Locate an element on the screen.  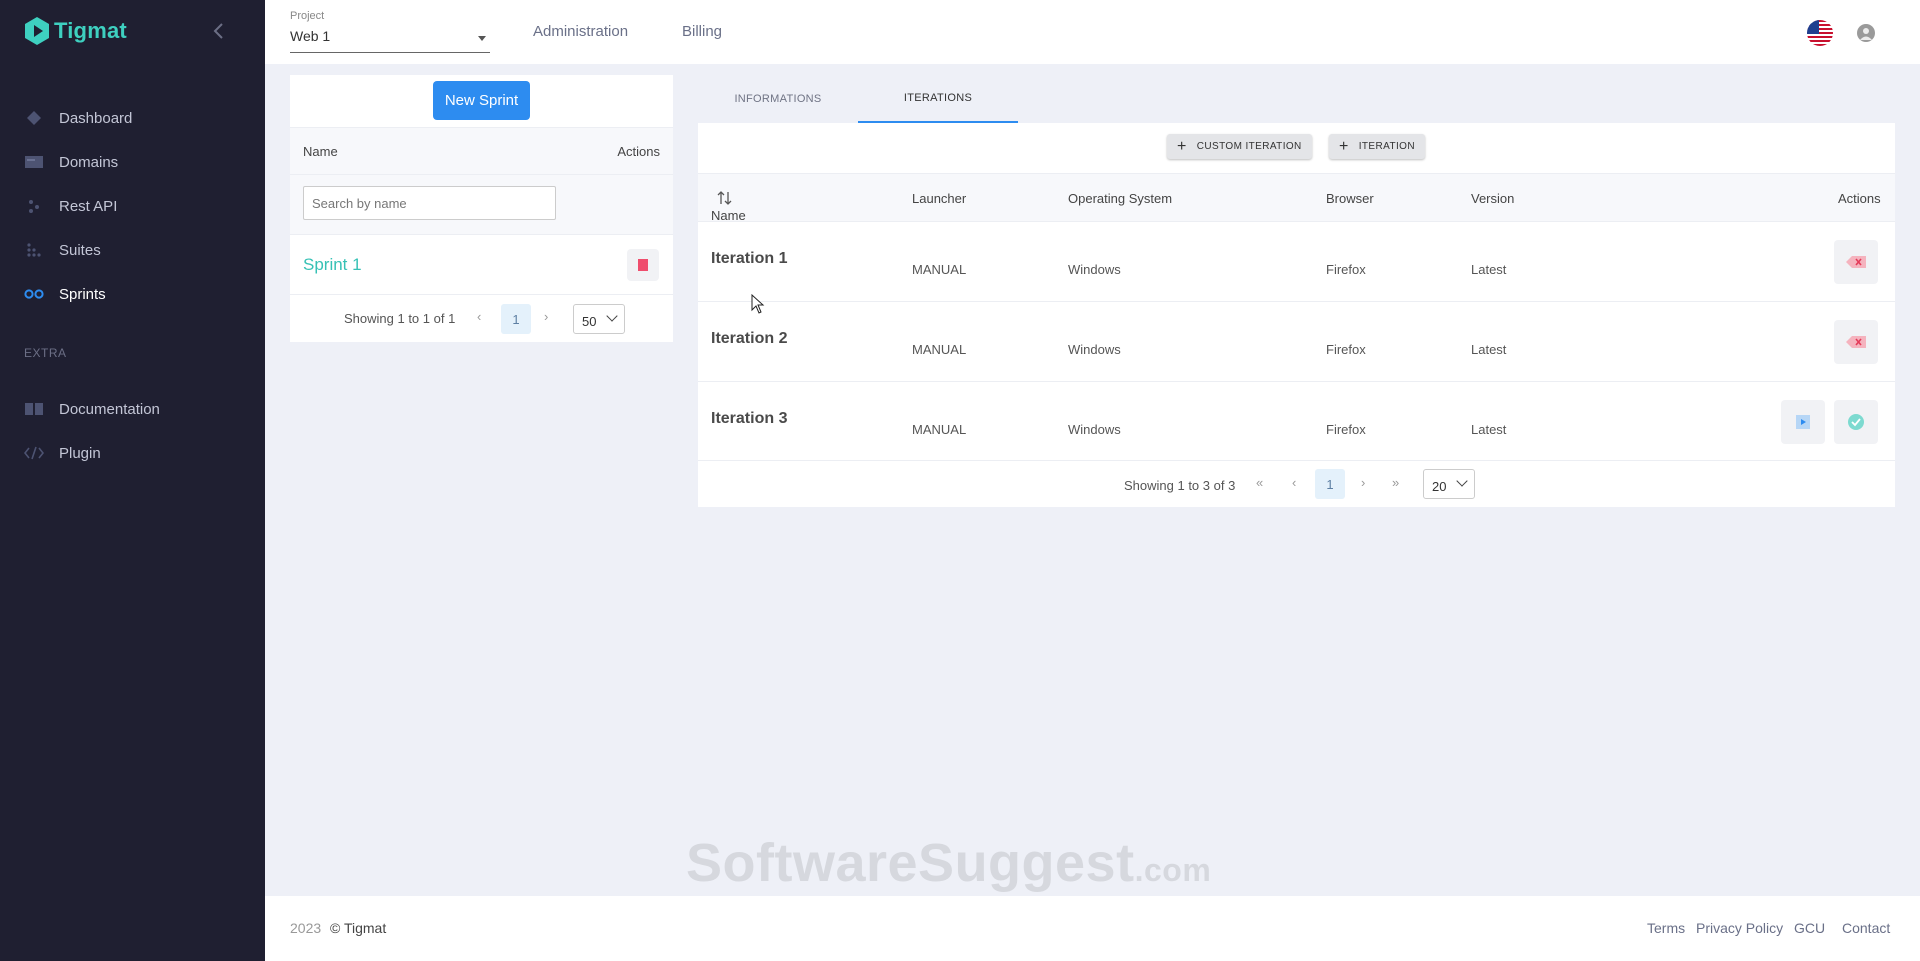
collapse-sidebar-icon is located at coordinates (219, 31).